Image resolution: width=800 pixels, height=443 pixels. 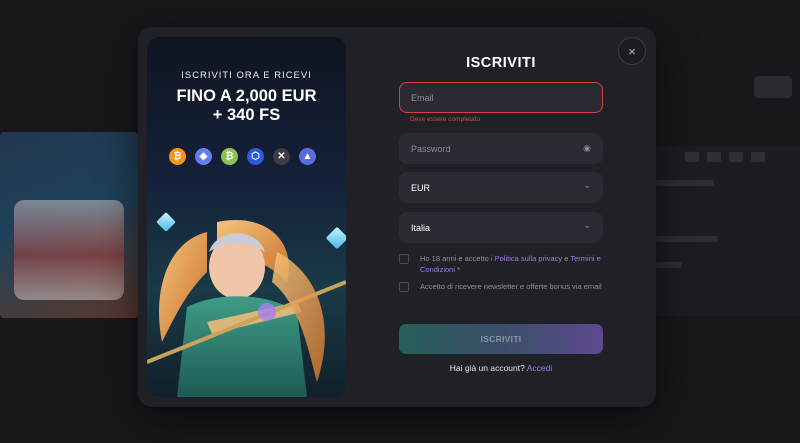 I want to click on country-select: Italia ⌄, so click(x=501, y=227).